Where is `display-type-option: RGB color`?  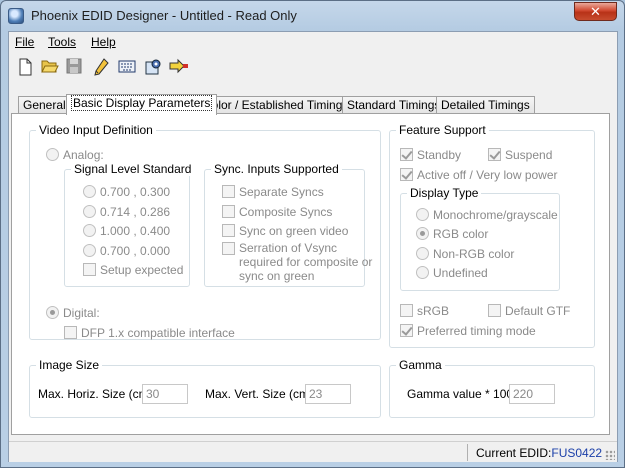 display-type-option: RGB color is located at coordinates (452, 234).